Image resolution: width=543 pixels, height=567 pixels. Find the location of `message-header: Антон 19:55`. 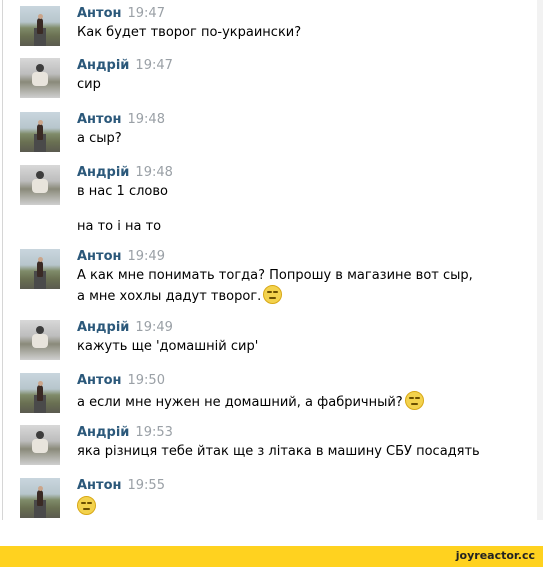

message-header: Антон 19:55 is located at coordinates (121, 486).